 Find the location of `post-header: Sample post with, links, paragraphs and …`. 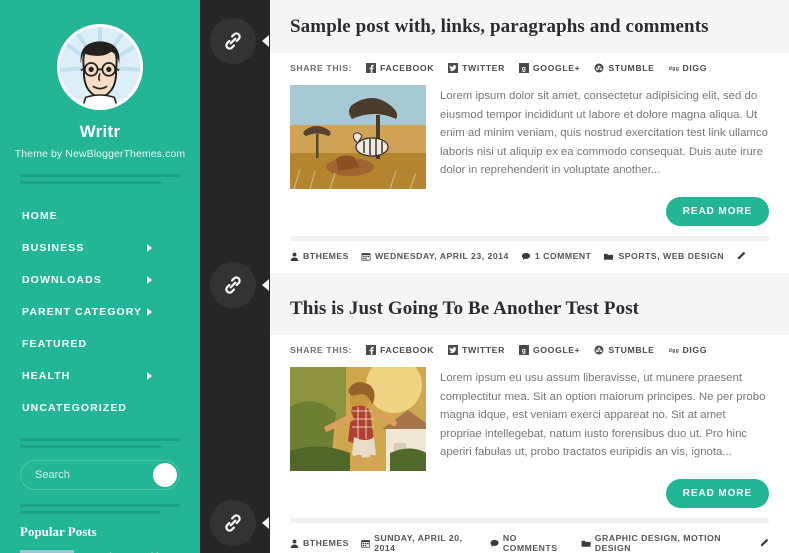

post-header: Sample post with, links, paragraphs and … is located at coordinates (529, 26).